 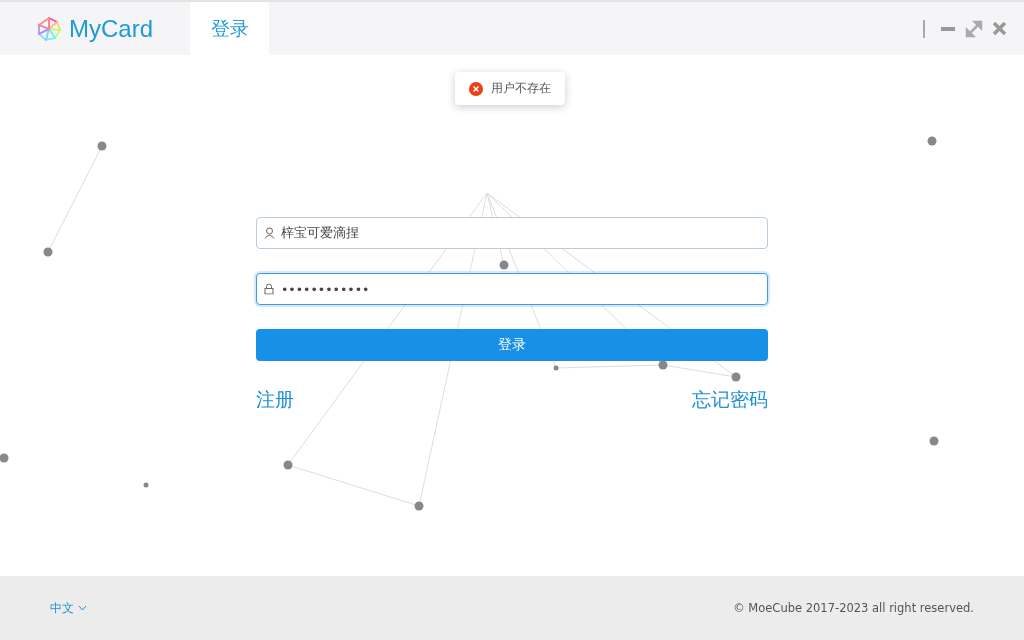 What do you see at coordinates (948, 28) in the screenshot?
I see `minimize-icon` at bounding box center [948, 28].